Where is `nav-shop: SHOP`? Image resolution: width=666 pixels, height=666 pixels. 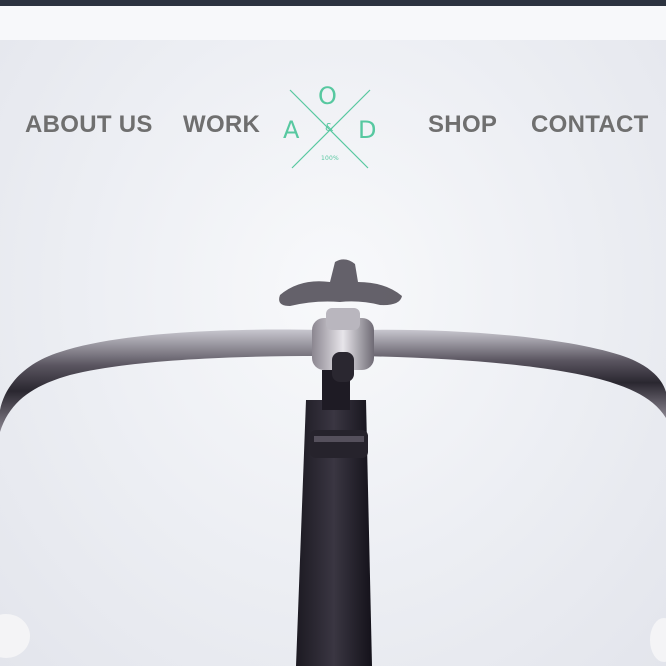
nav-shop: SHOP is located at coordinates (462, 125).